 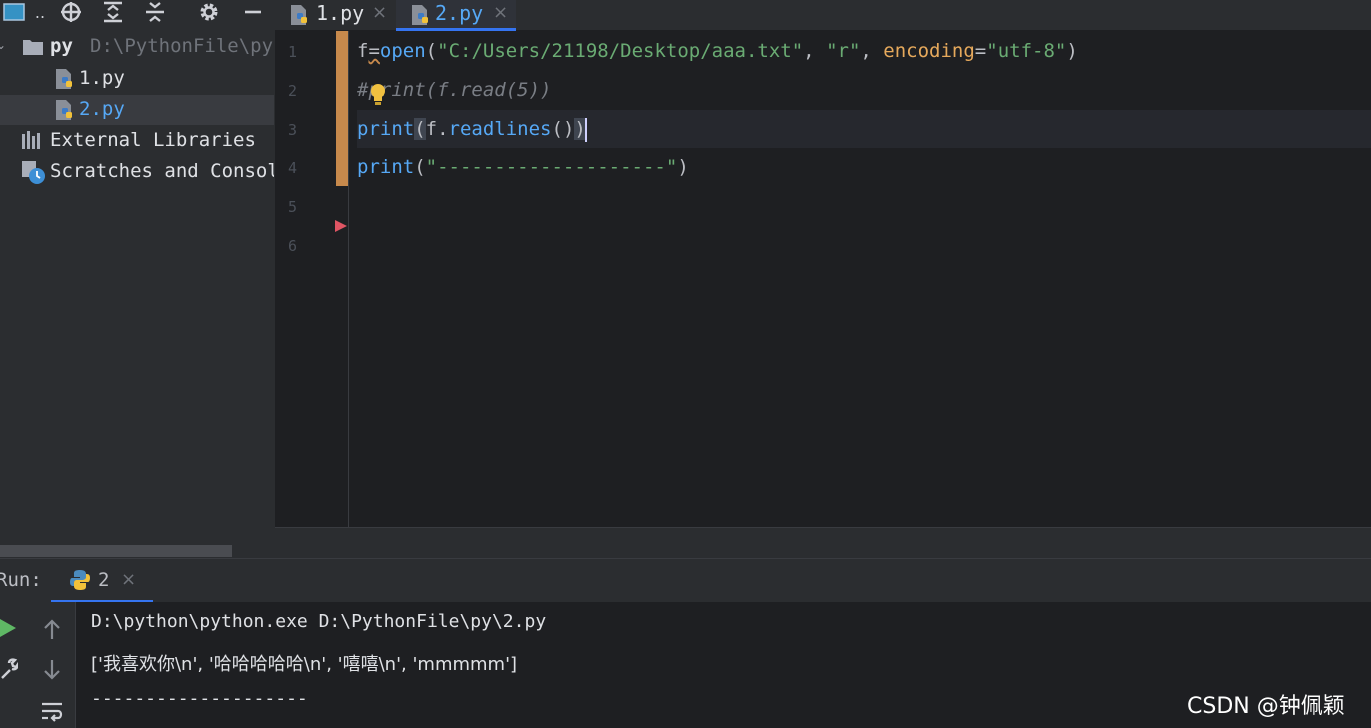 I want to click on run-tab-label: 2, so click(x=104, y=580).